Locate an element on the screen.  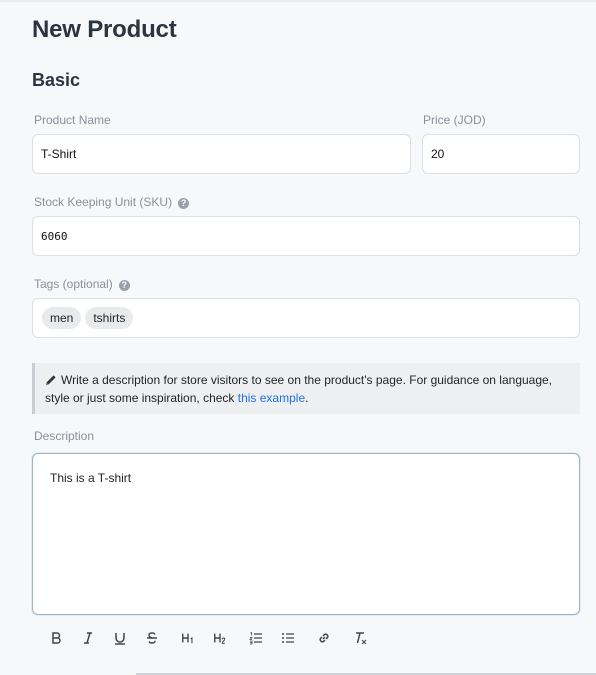
rich-text-toolbar is located at coordinates (208, 638).